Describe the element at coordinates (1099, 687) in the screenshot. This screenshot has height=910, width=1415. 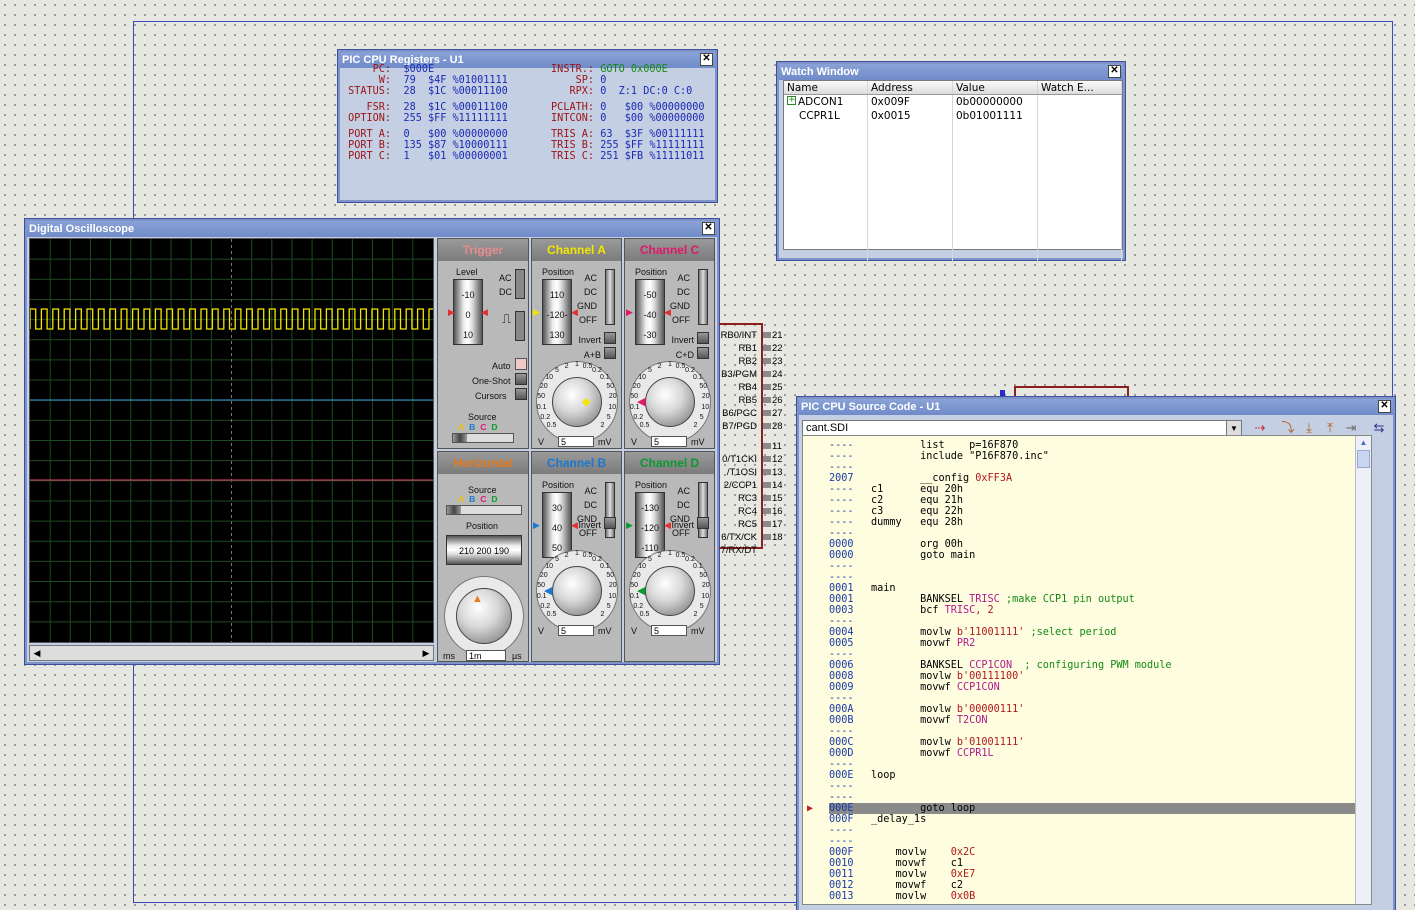
I see `source-line: 0009 movwf CCP1CON` at that location.